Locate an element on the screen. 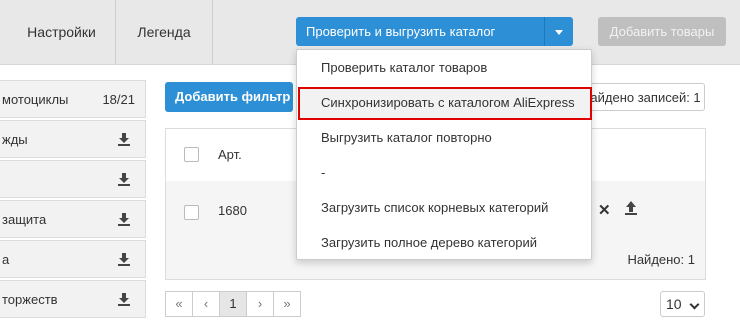 The height and width of the screenshot is (325, 740). row-checkbox is located at coordinates (191, 212).